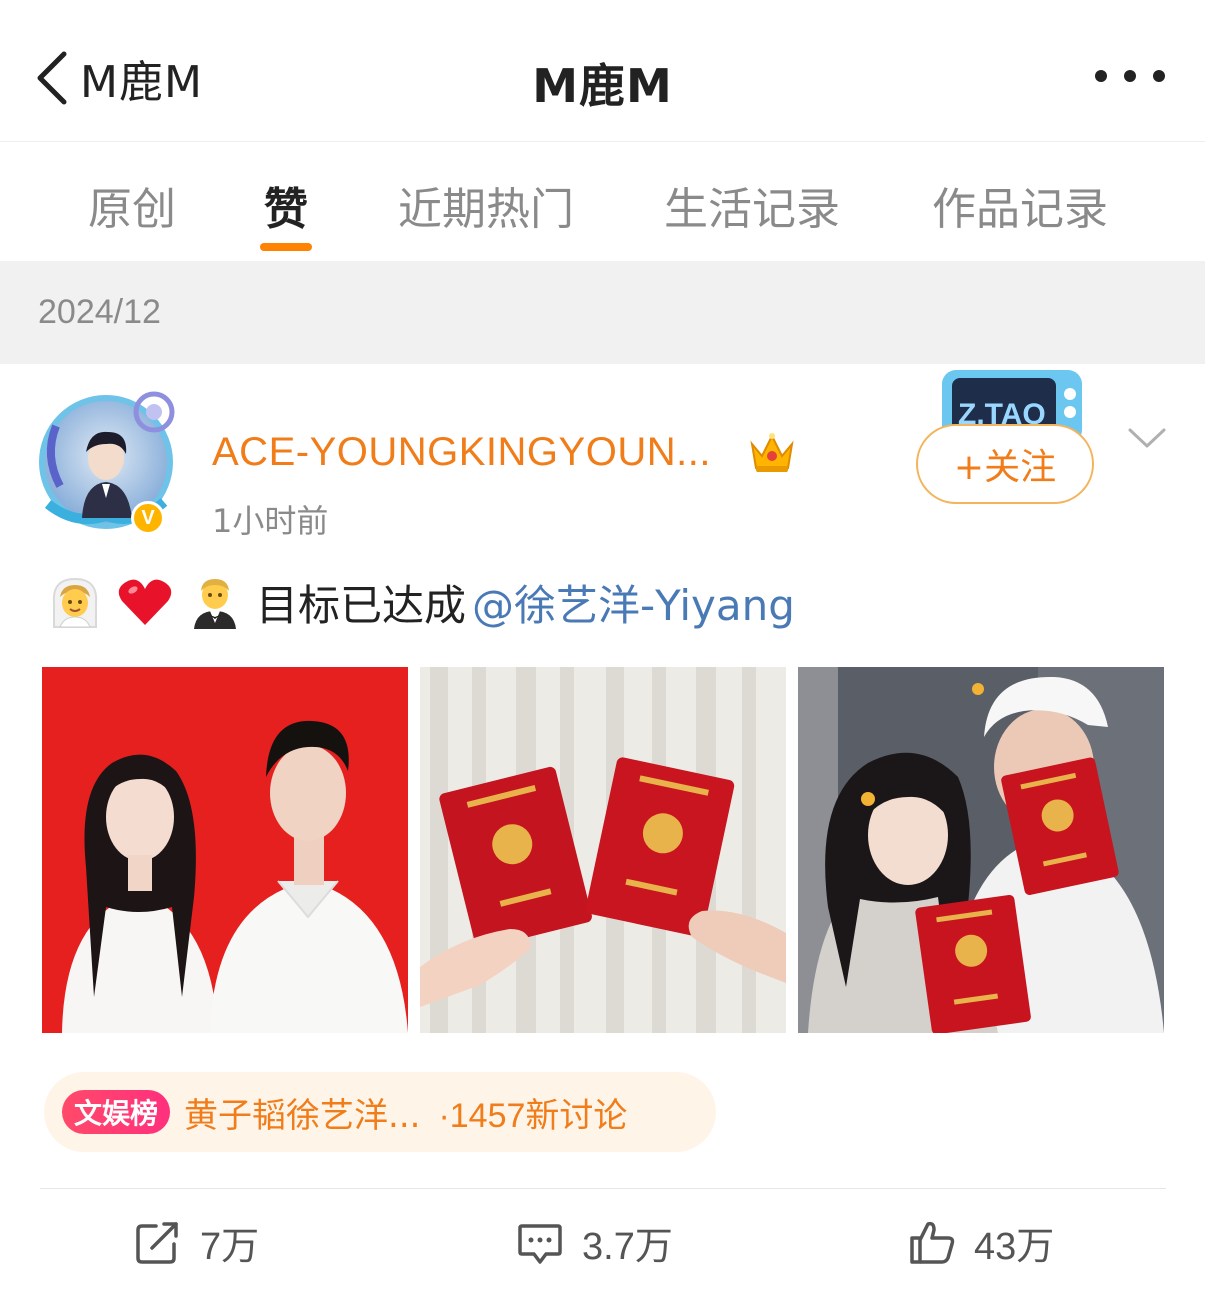 Image resolution: width=1205 pixels, height=1311 pixels. What do you see at coordinates (1020, 205) in the screenshot?
I see `tab-works-record: 作品记录` at bounding box center [1020, 205].